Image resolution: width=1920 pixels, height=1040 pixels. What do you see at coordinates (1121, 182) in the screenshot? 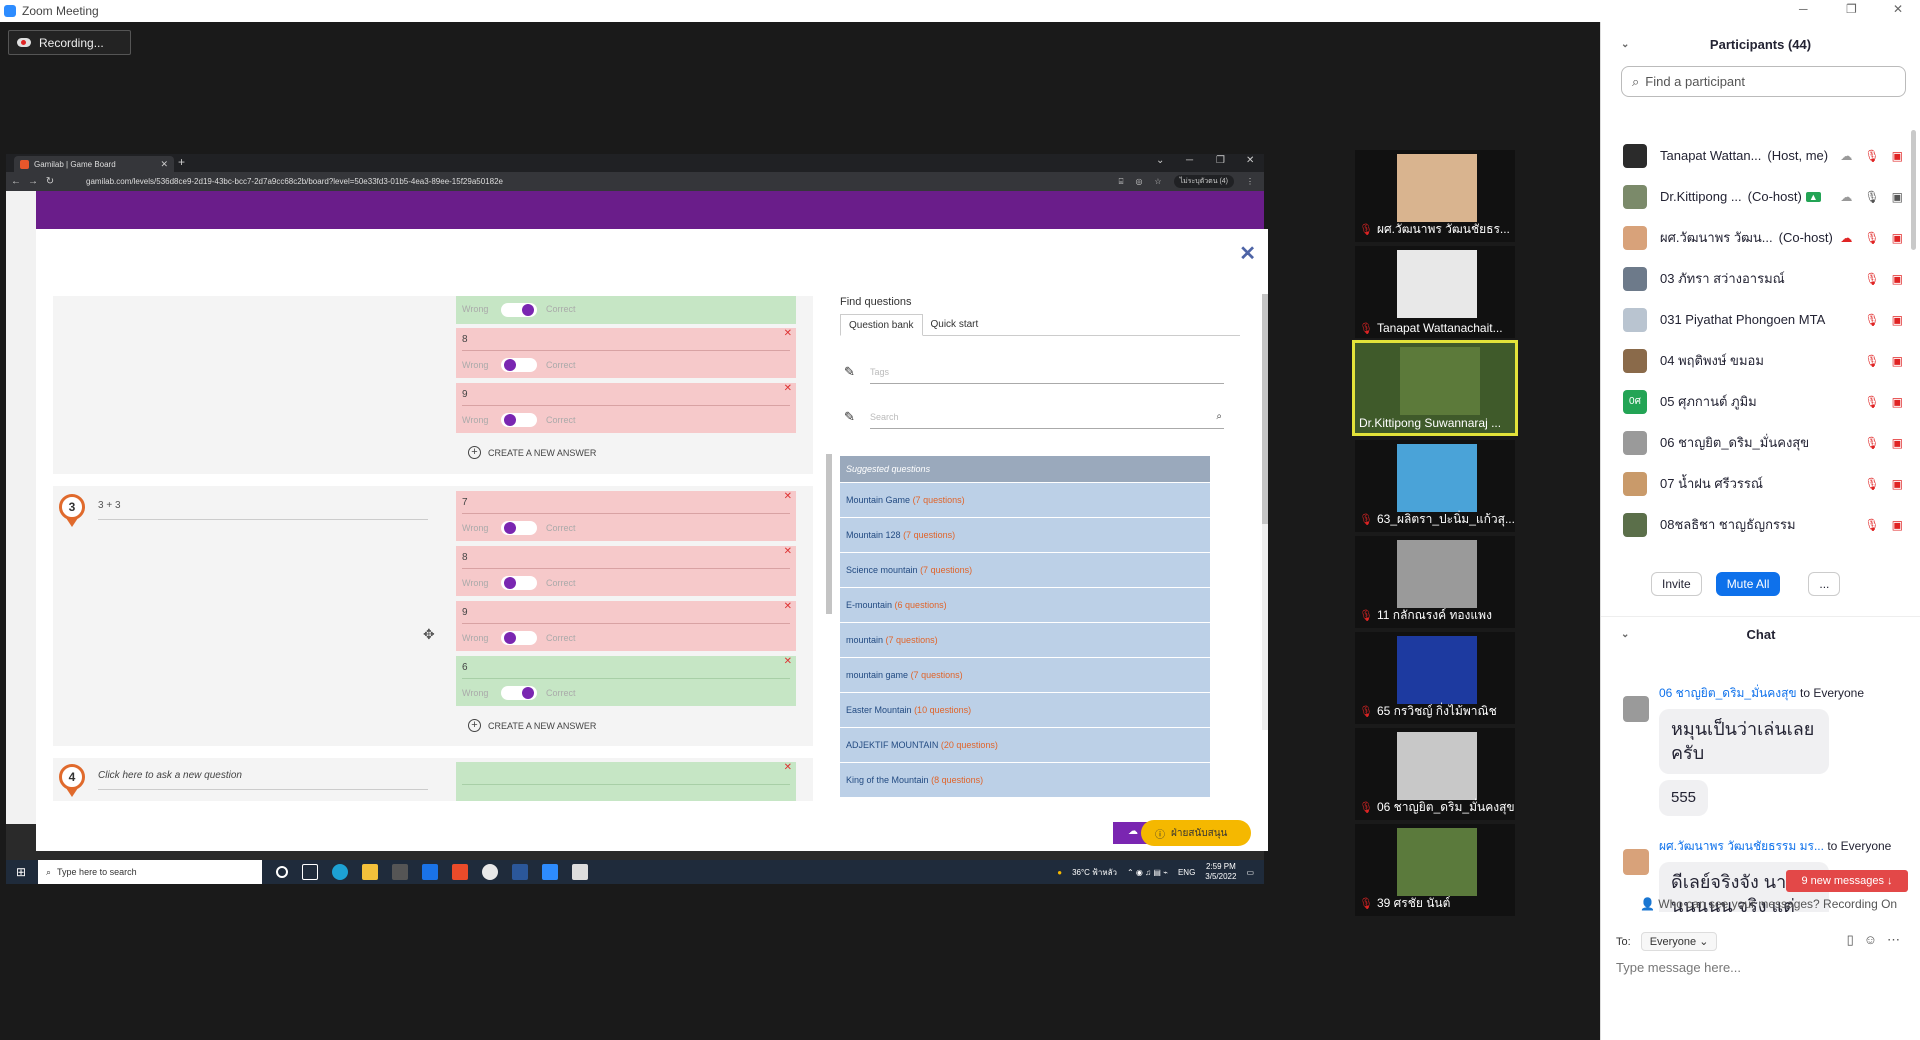
I see `translate-icon: ⌸` at bounding box center [1121, 182].